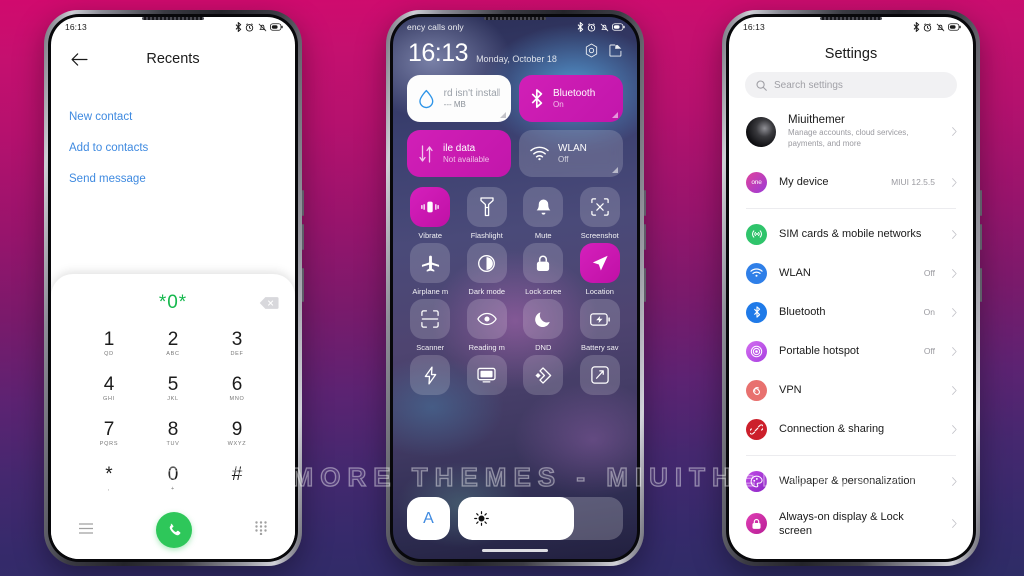 Image resolution: width=1024 pixels, height=576 pixels. Describe the element at coordinates (543, 326) in the screenshot. I see `toggle-dnd: DND` at that location.